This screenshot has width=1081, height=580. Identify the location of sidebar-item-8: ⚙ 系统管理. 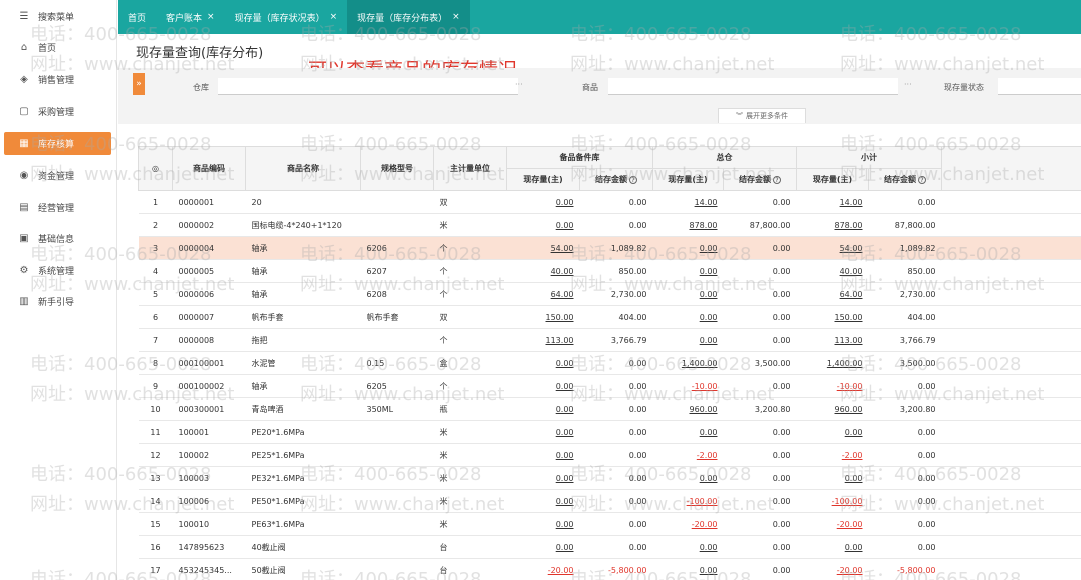
(57, 270).